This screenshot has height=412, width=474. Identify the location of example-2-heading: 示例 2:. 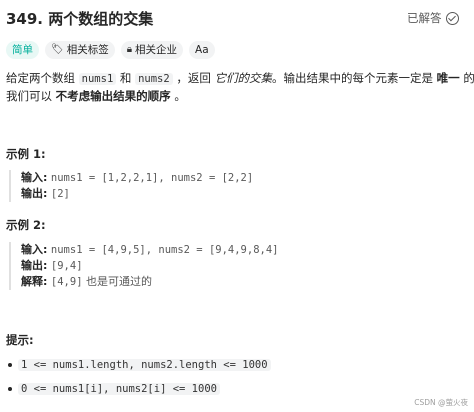
(26, 225).